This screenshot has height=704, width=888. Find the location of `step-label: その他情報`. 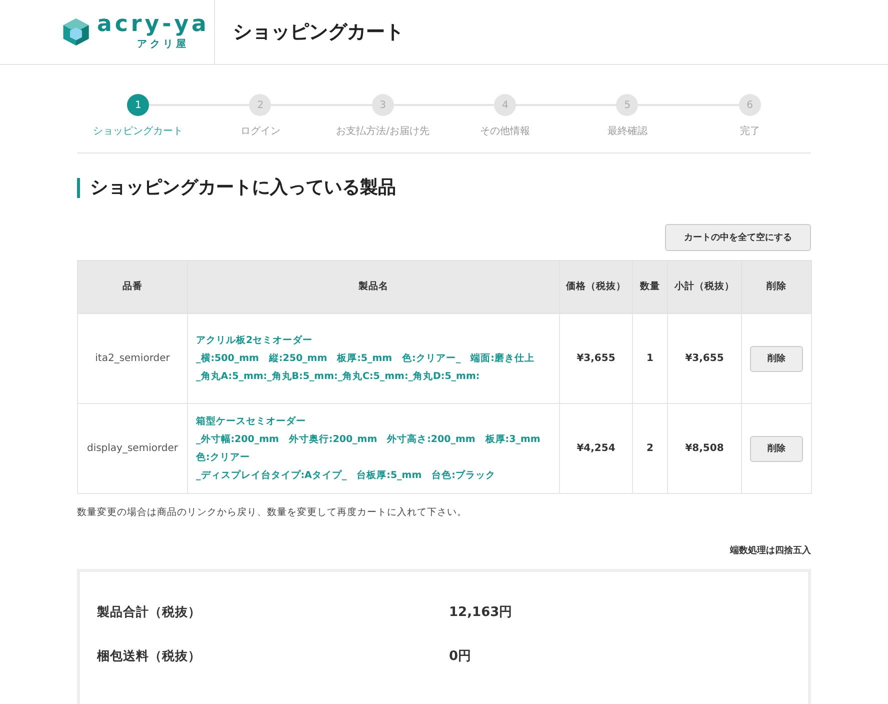

step-label: その他情報 is located at coordinates (505, 131).